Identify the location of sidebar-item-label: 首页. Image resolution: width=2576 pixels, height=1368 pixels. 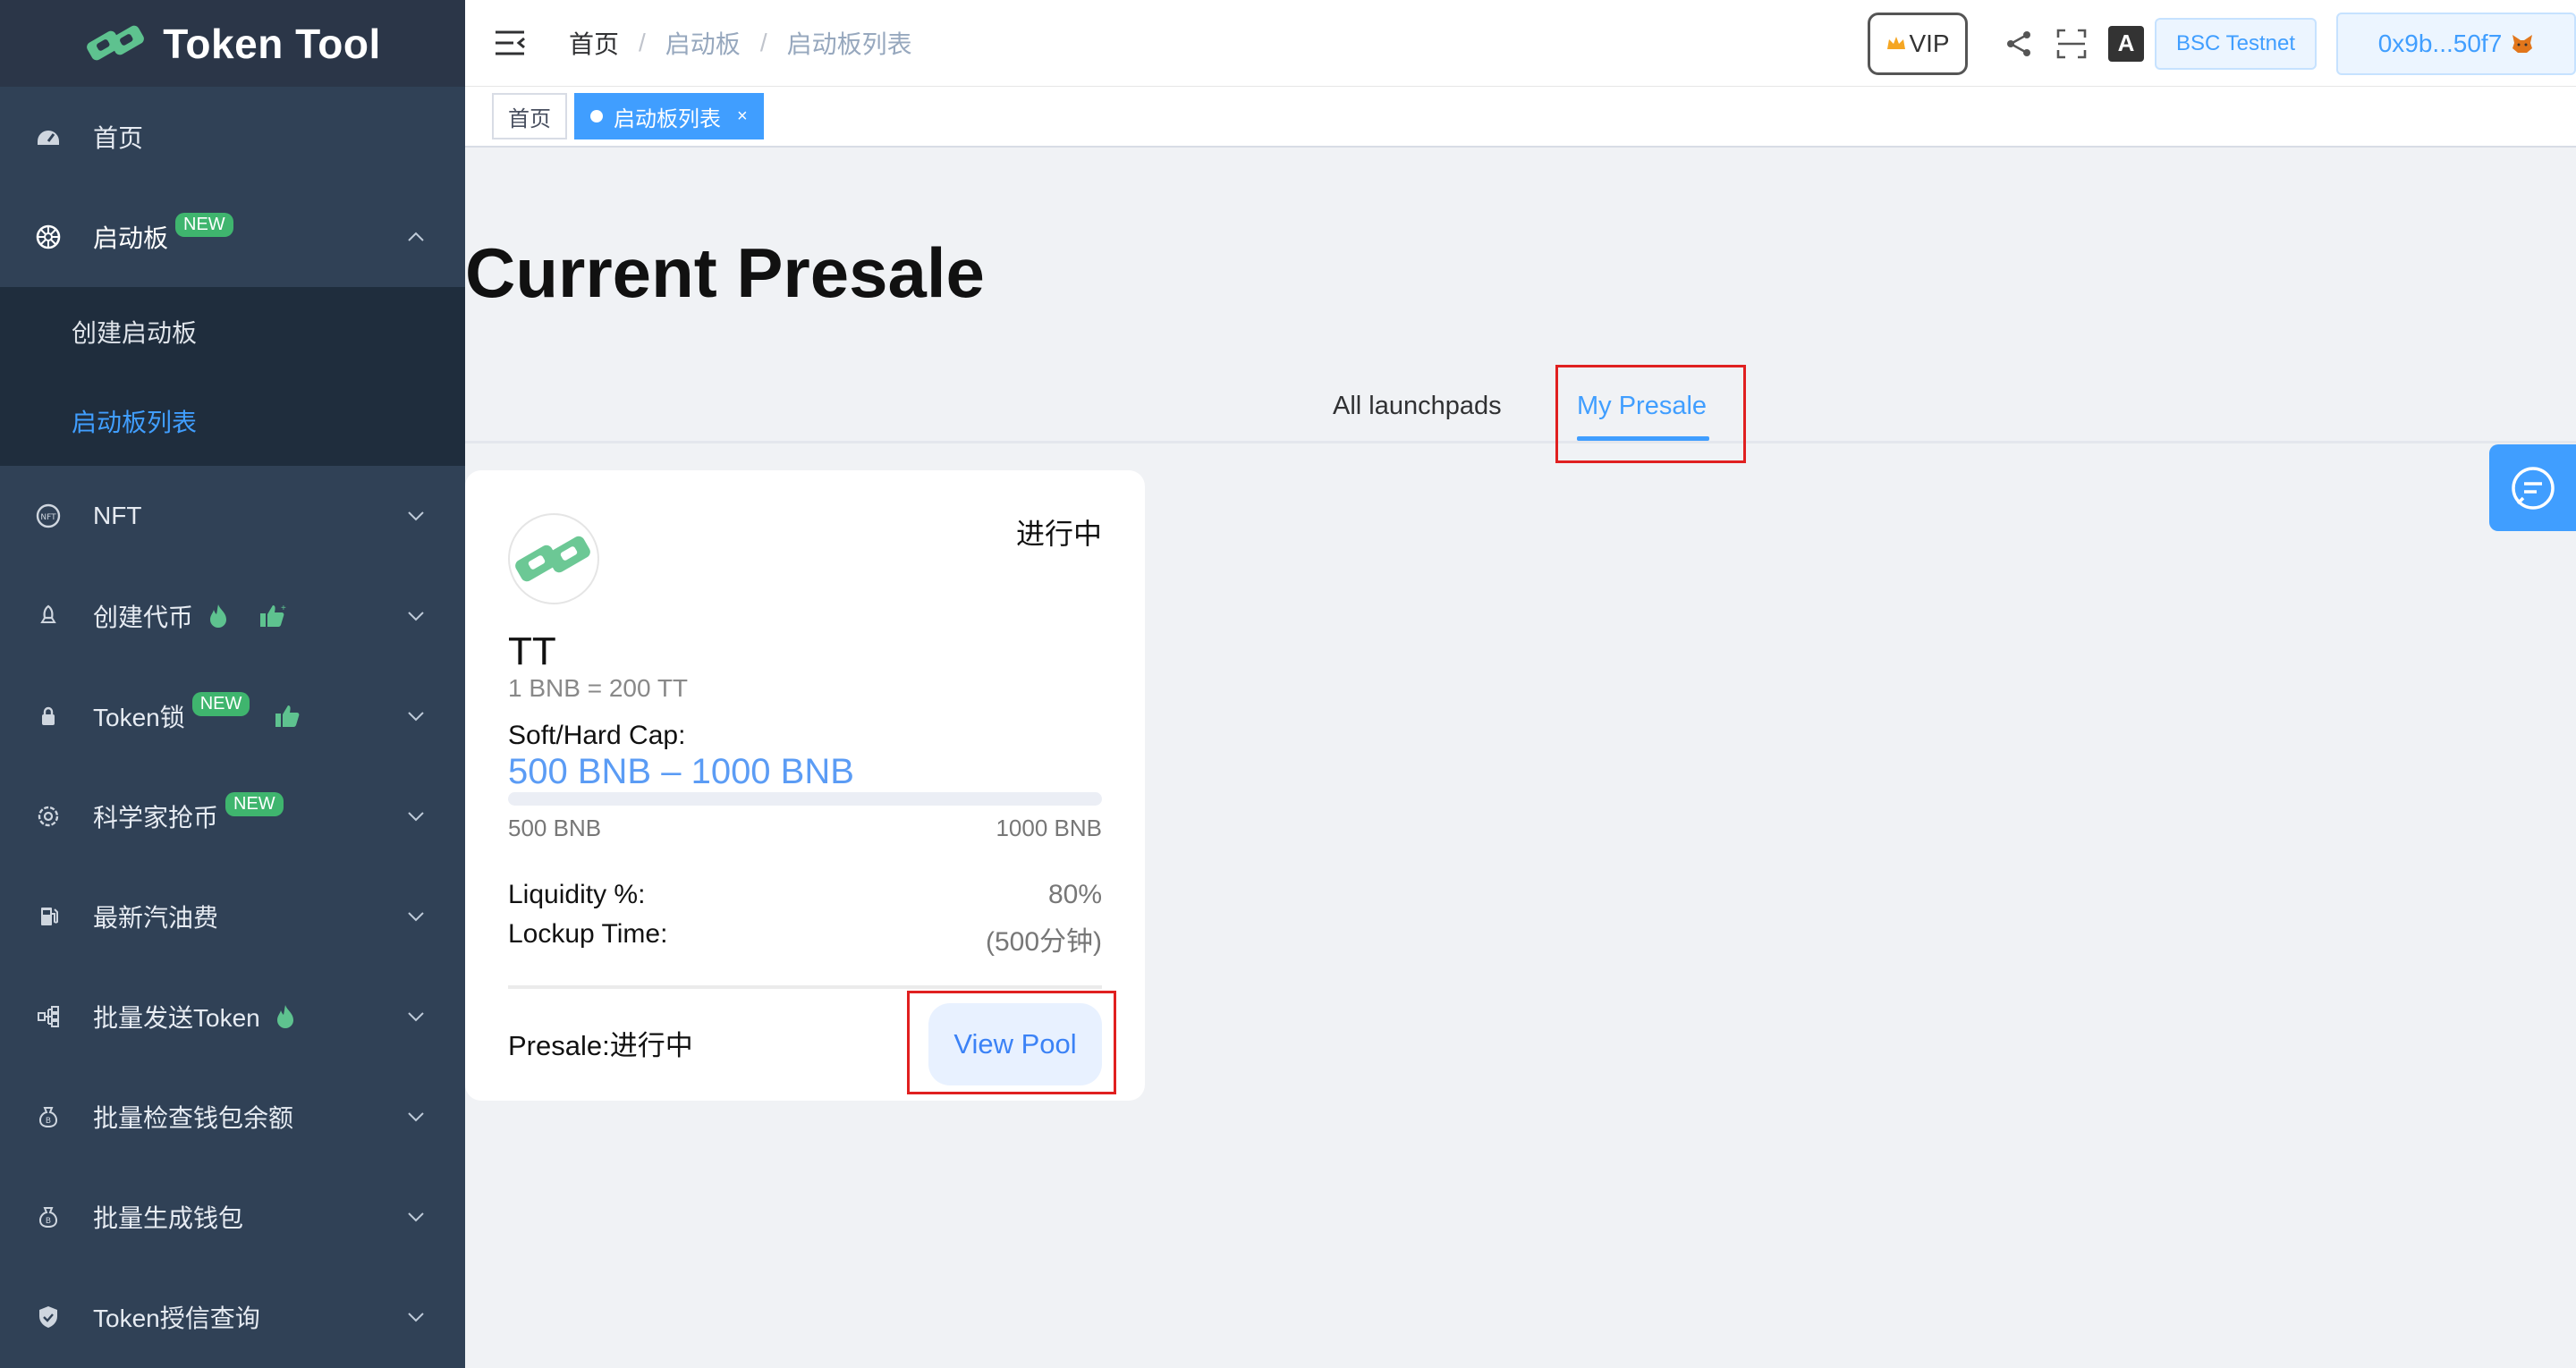
(118, 138).